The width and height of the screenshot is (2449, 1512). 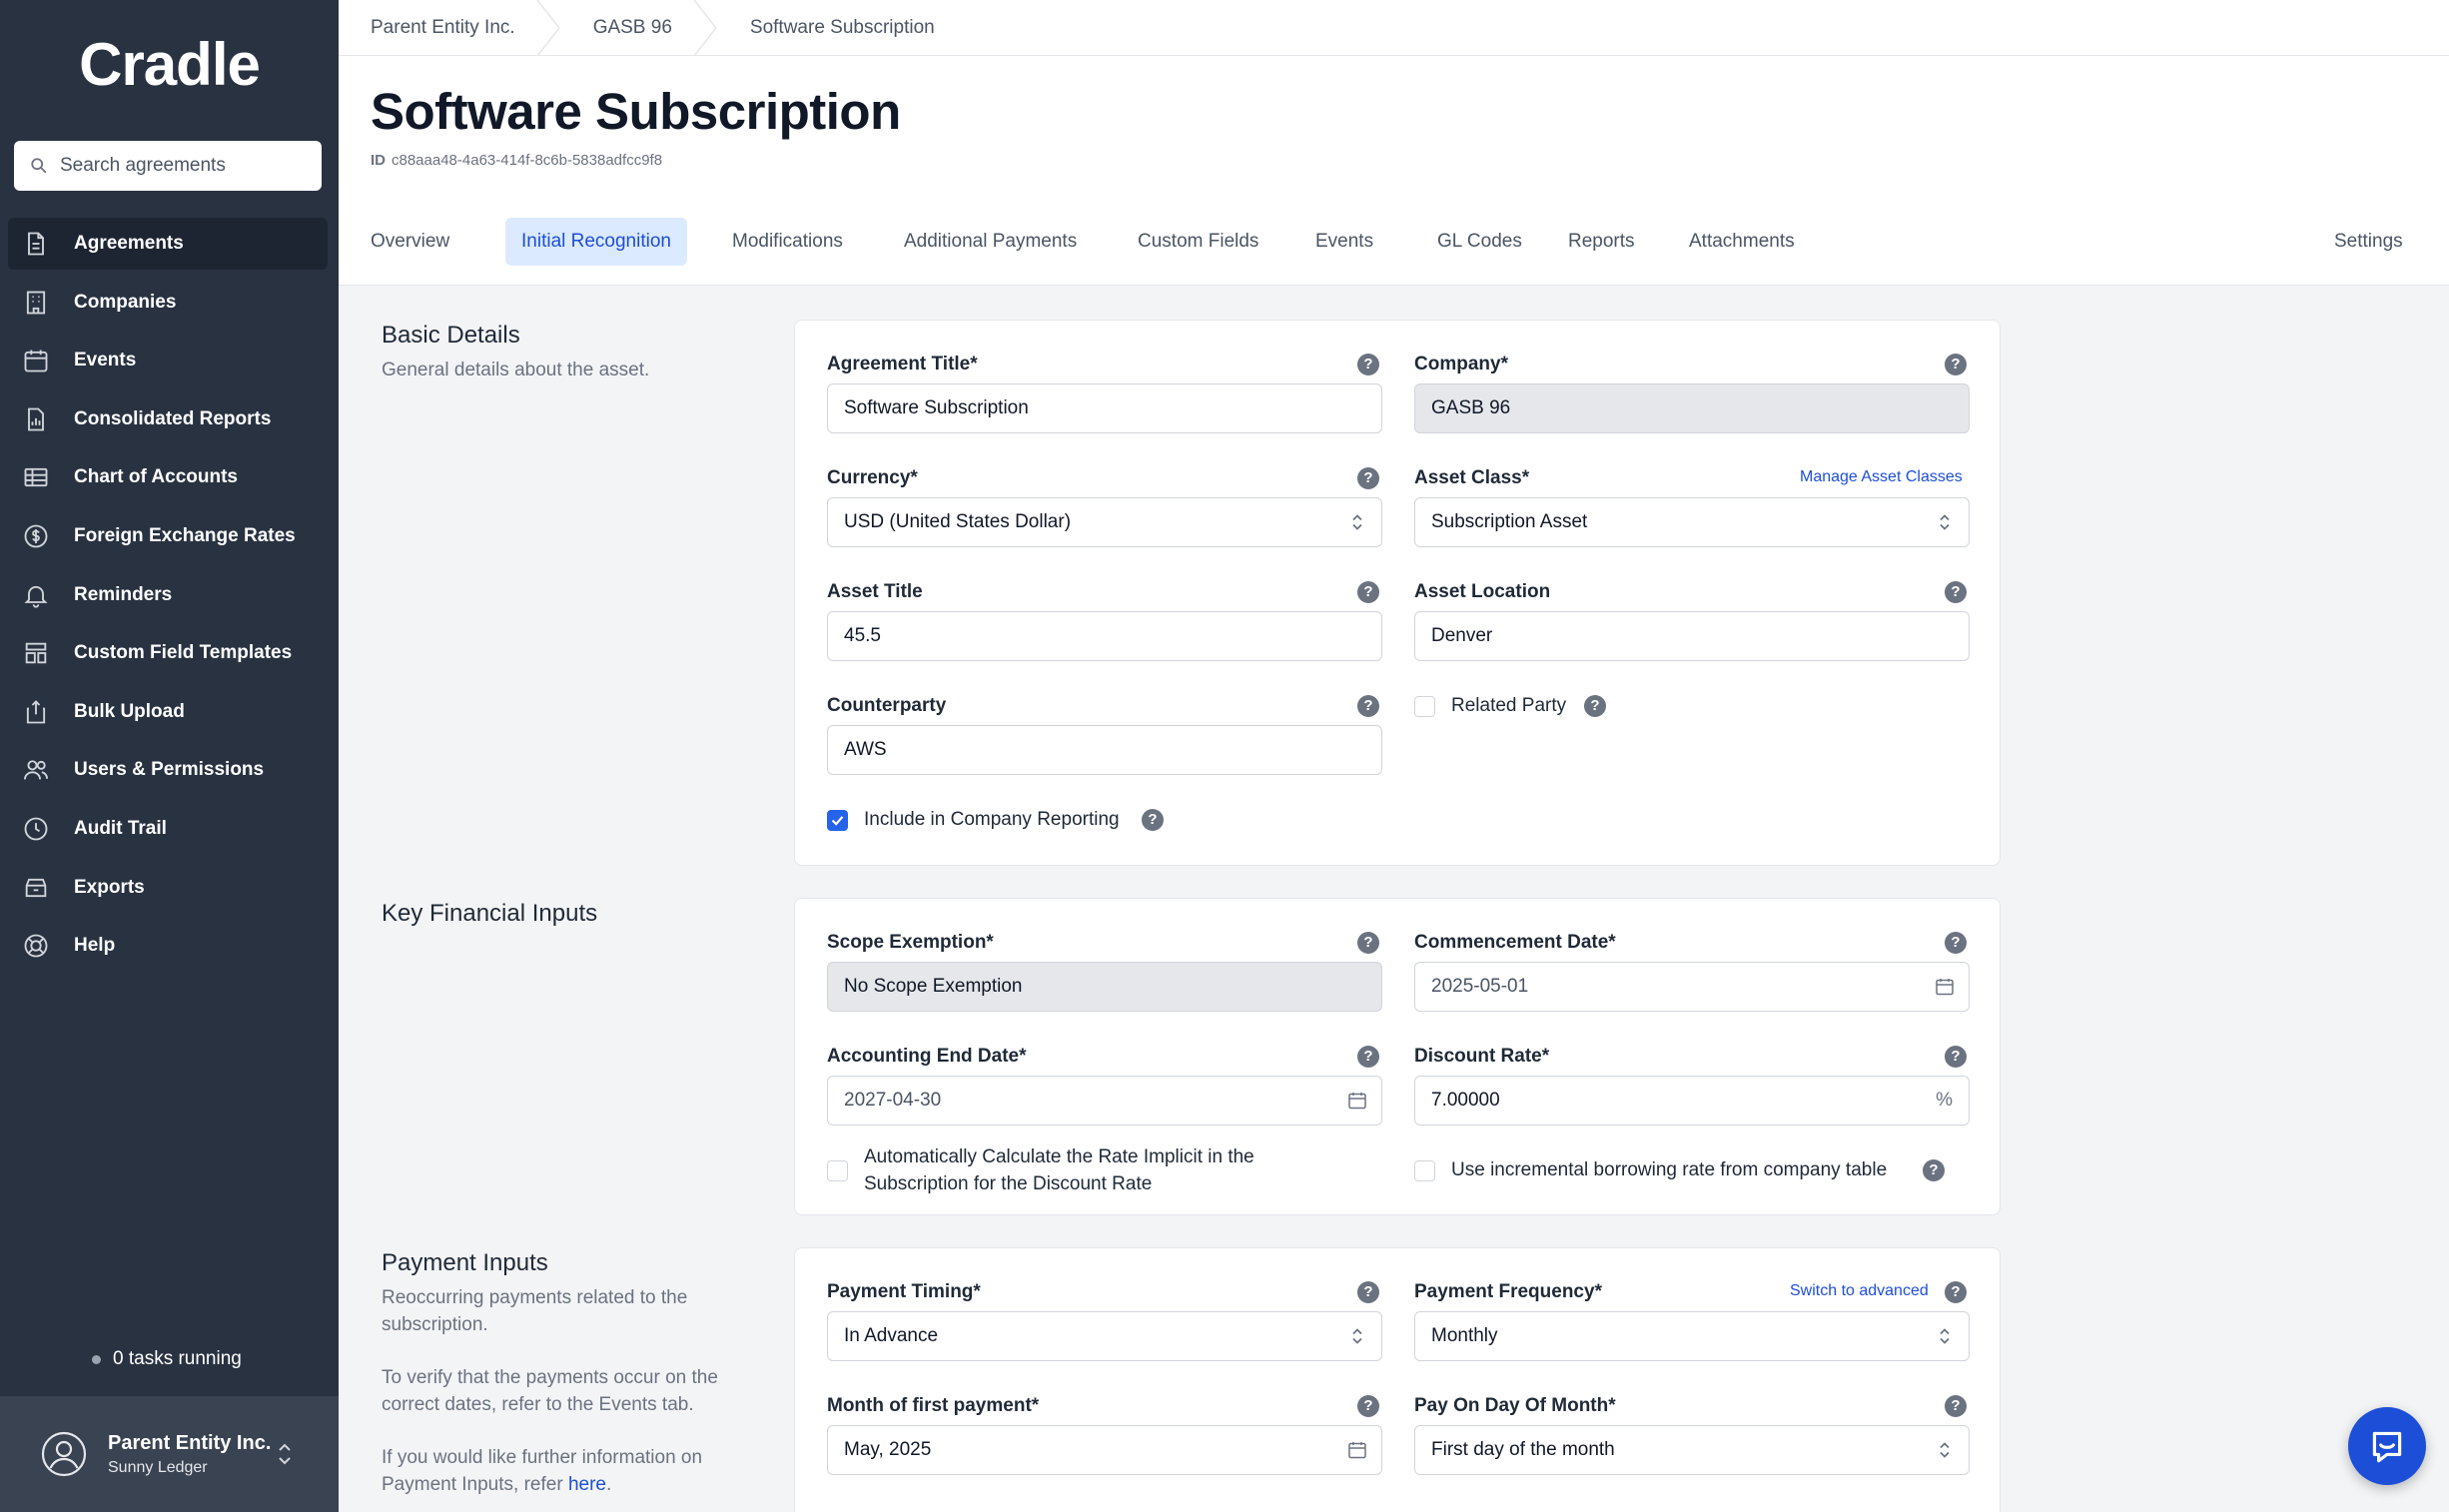 What do you see at coordinates (1482, 1056) in the screenshot?
I see `discount-rate-label: Discount Rate*` at bounding box center [1482, 1056].